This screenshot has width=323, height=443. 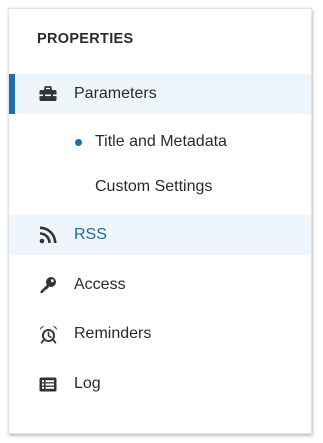 What do you see at coordinates (113, 333) in the screenshot?
I see `nav-item-label: Reminders` at bounding box center [113, 333].